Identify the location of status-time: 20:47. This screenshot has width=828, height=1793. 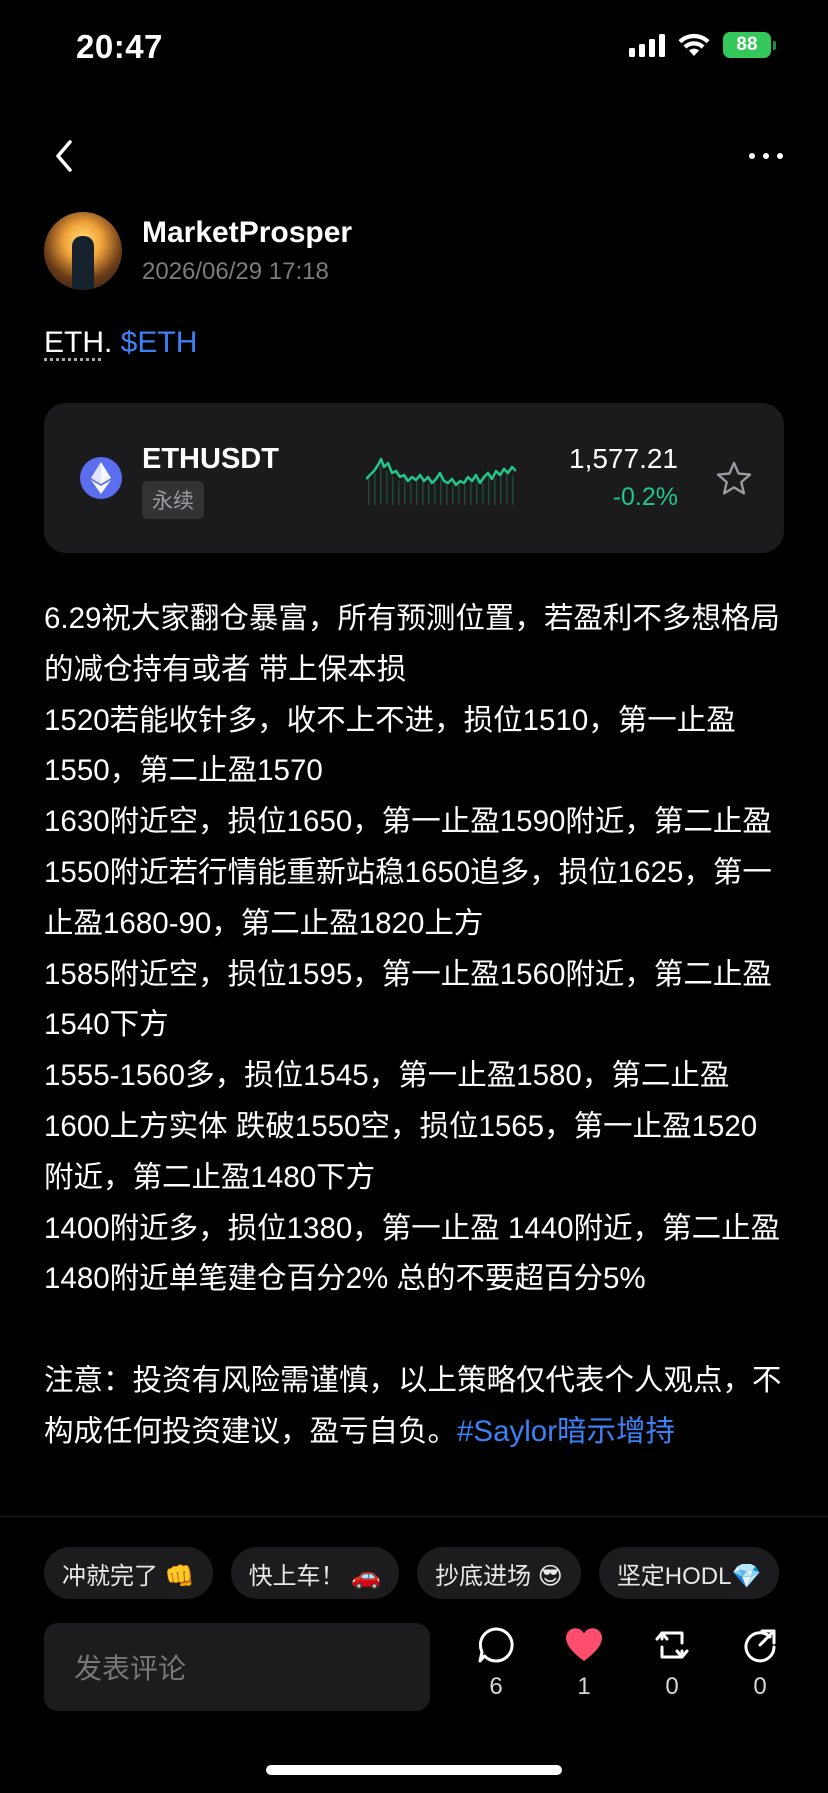
(119, 46).